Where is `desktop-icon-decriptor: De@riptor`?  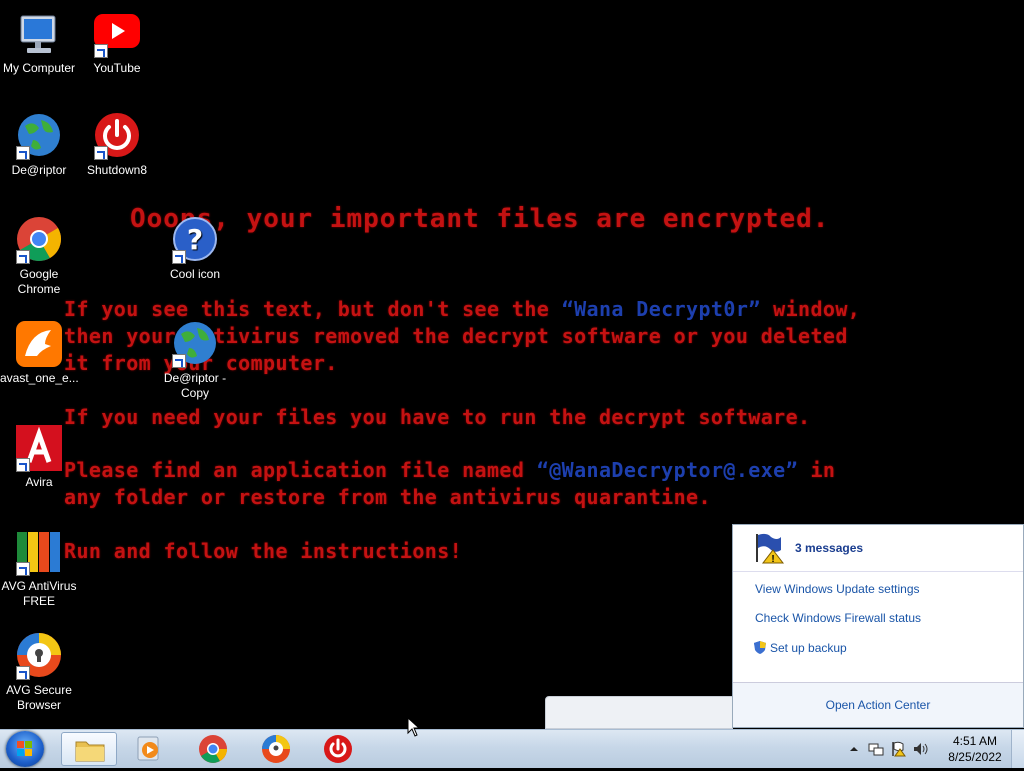
desktop-icon-decriptor: De@riptor is located at coordinates (39, 145).